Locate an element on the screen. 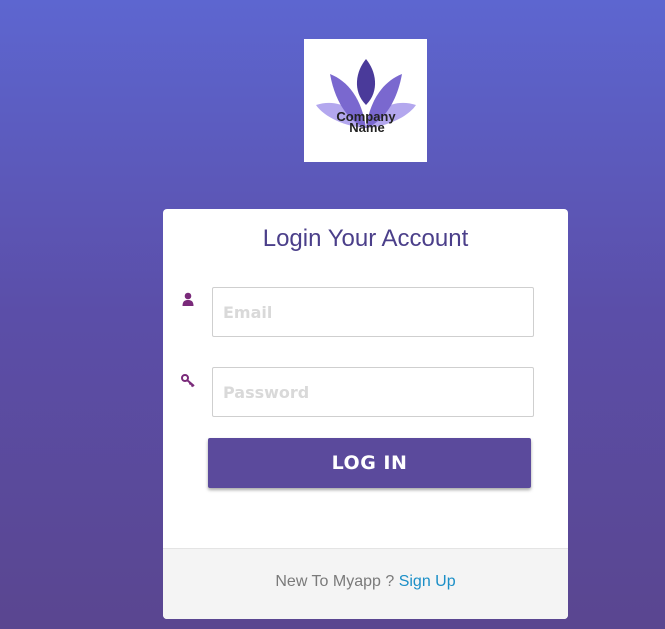 This screenshot has height=629, width=665. key-icon is located at coordinates (188, 381).